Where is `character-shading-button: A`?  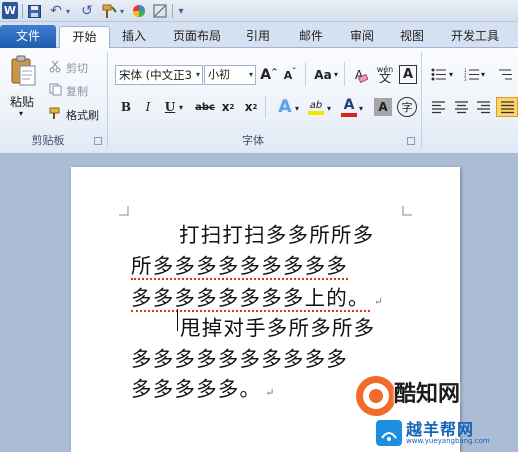 character-shading-button: A is located at coordinates (383, 107).